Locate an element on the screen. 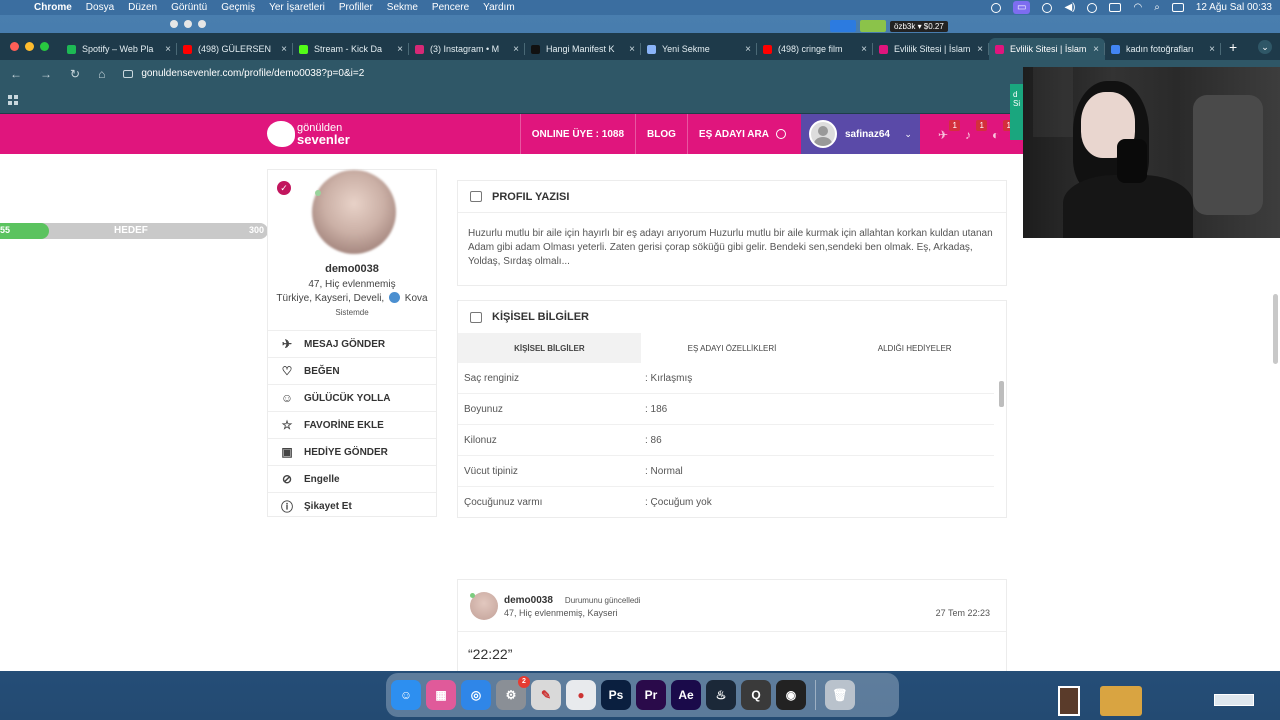 This screenshot has height=720, width=1280. dock-steam-icon: ♨ is located at coordinates (721, 695).